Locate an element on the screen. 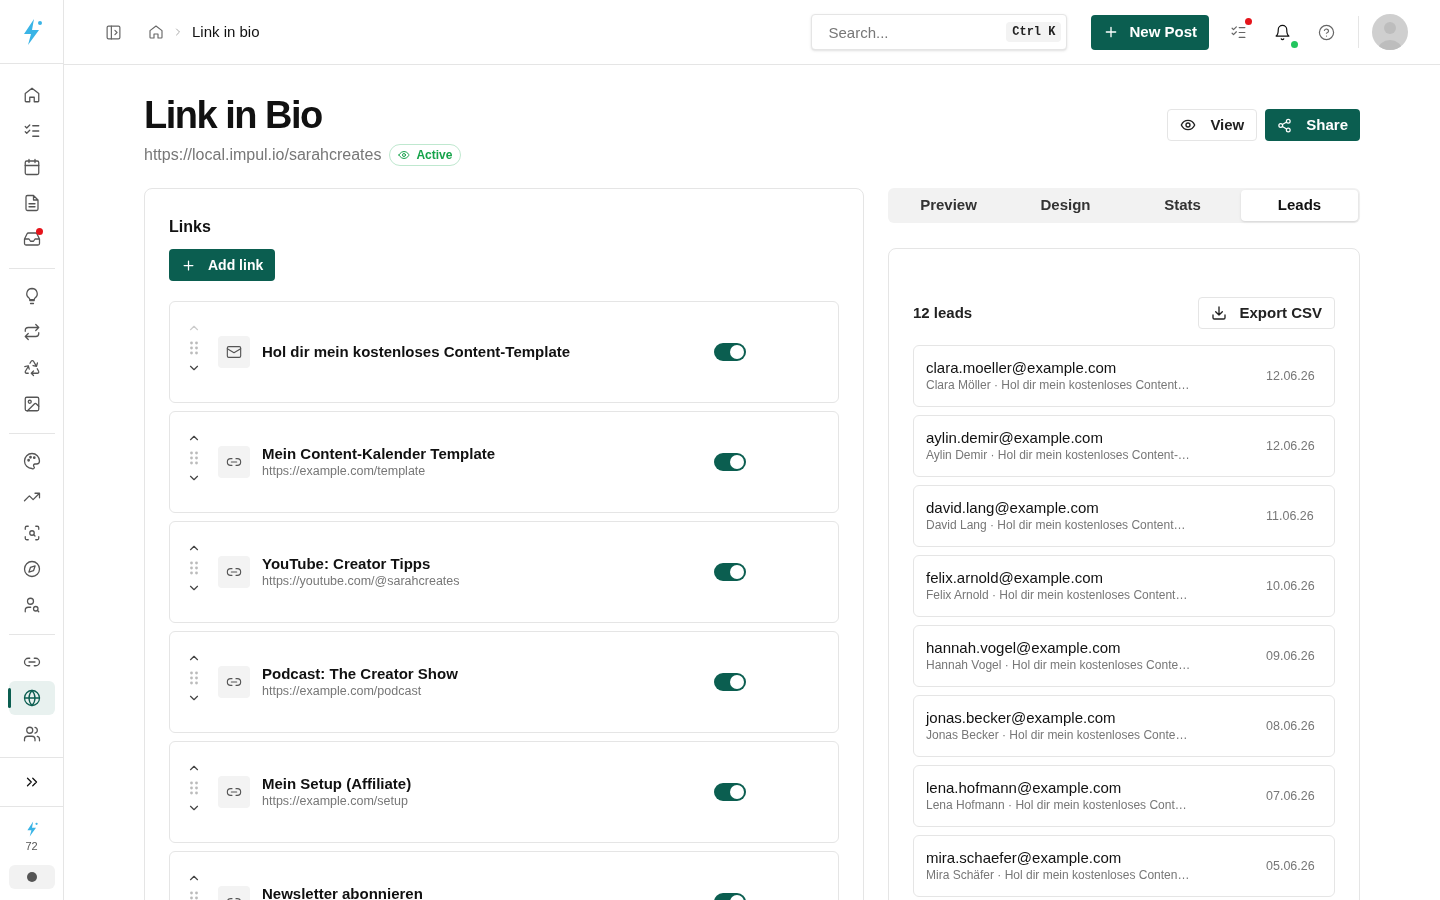  lead-email: clara.moeller@example.com is located at coordinates (1022, 368).